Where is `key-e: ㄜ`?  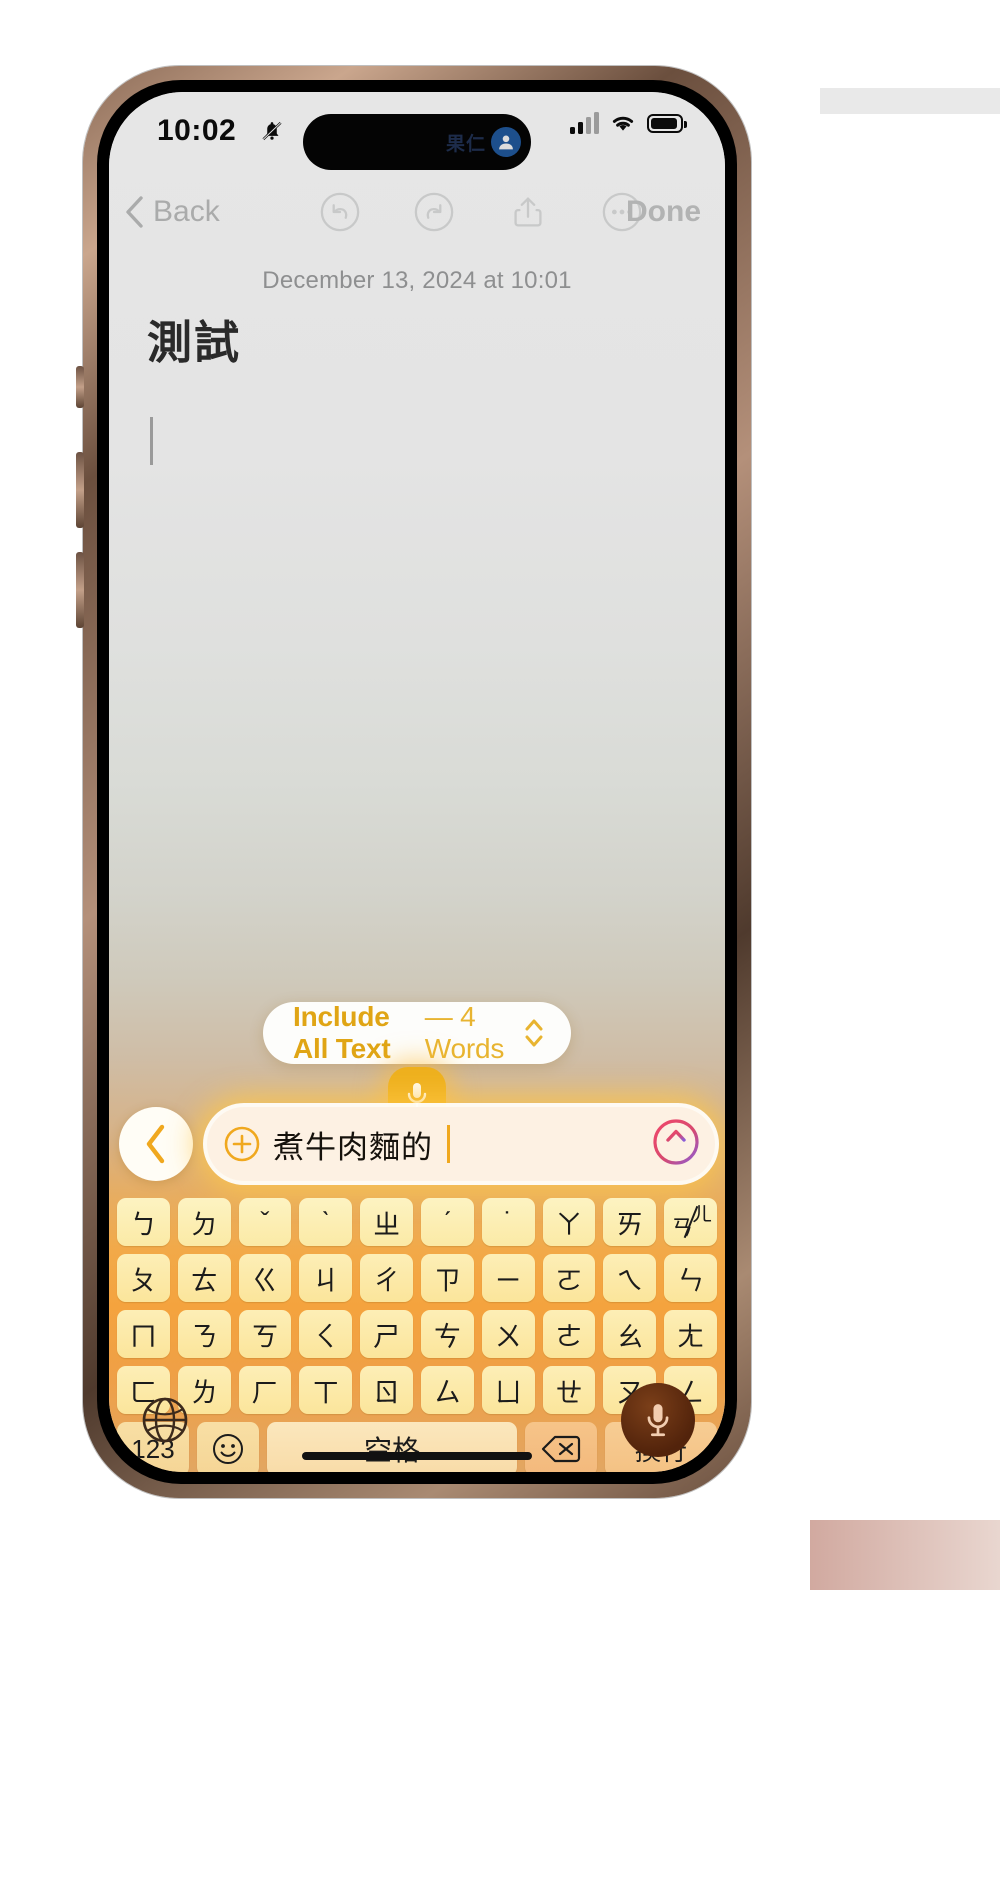
key-e: ㄜ is located at coordinates (569, 1334).